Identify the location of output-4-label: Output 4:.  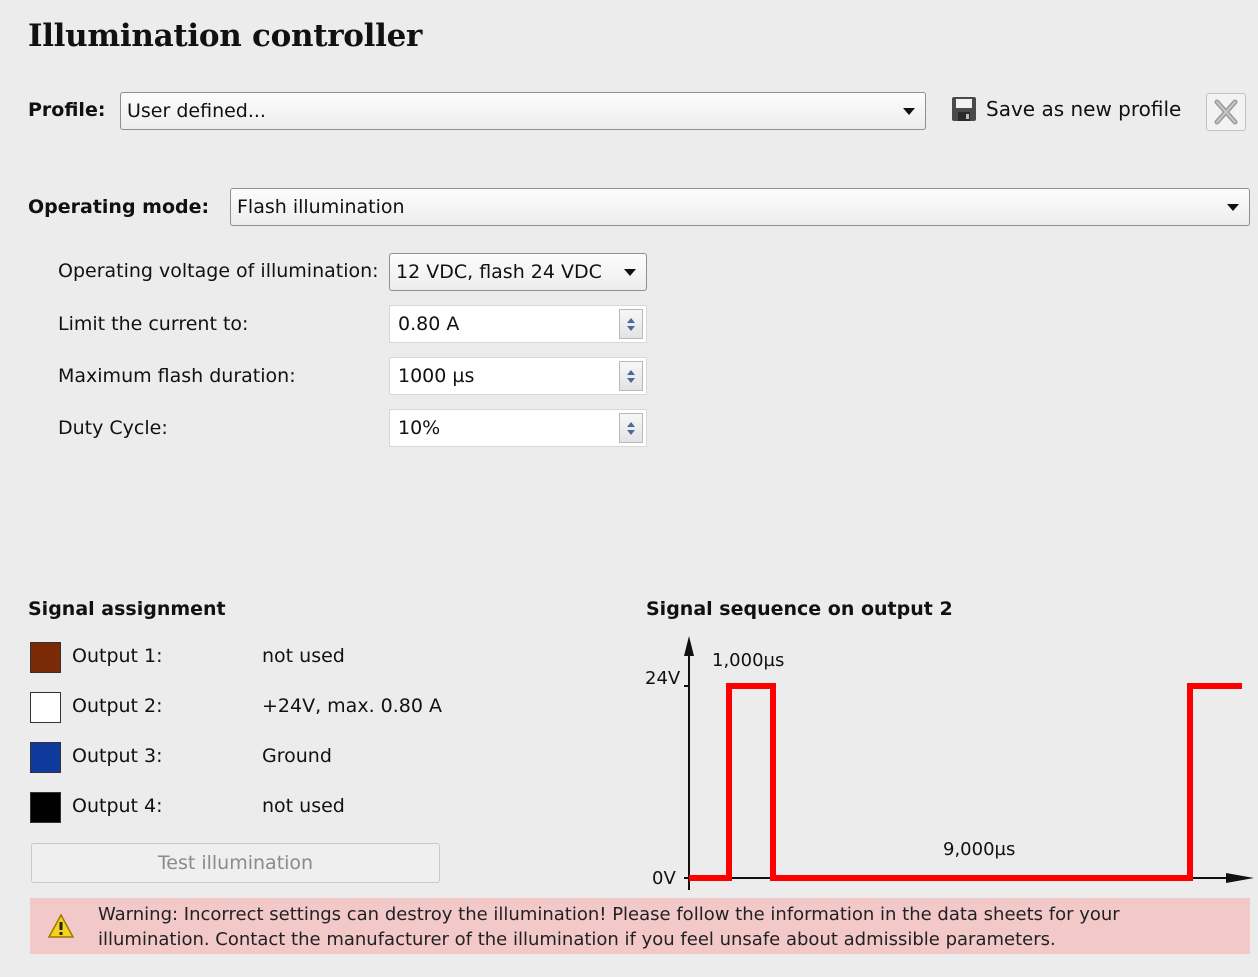
(117, 806).